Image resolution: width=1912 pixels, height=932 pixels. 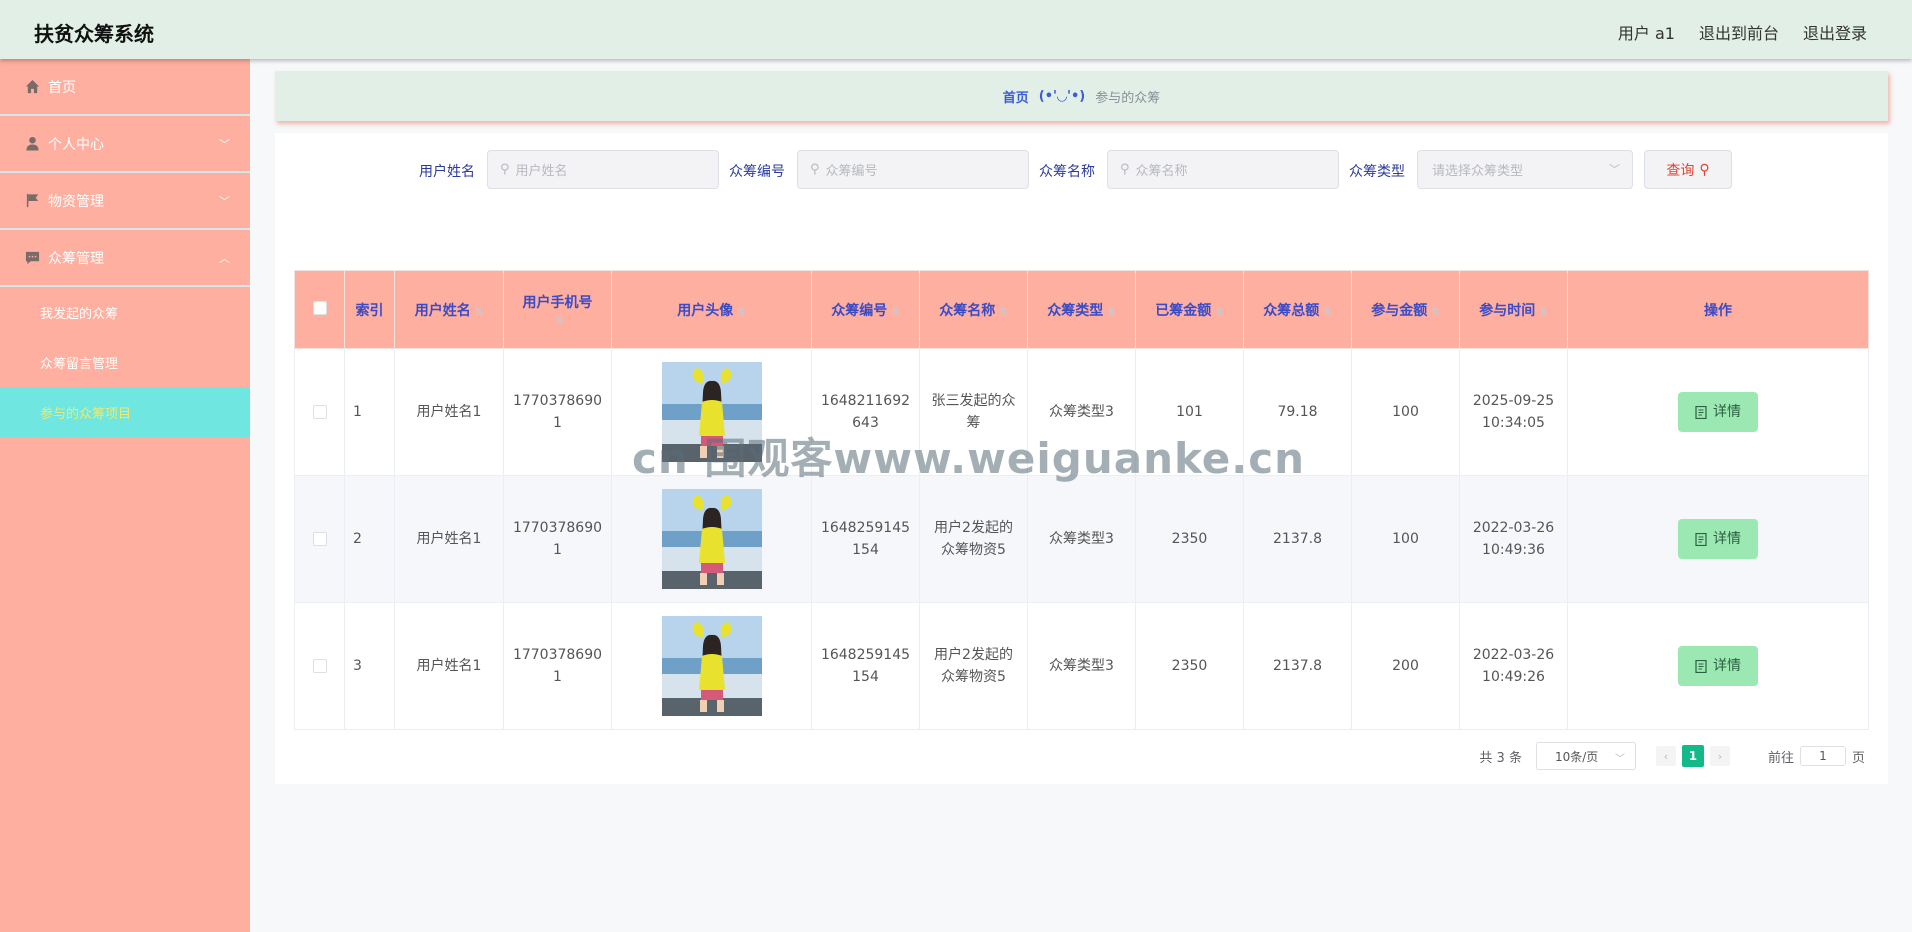 I want to click on cell-index: 2, so click(x=369, y=539).